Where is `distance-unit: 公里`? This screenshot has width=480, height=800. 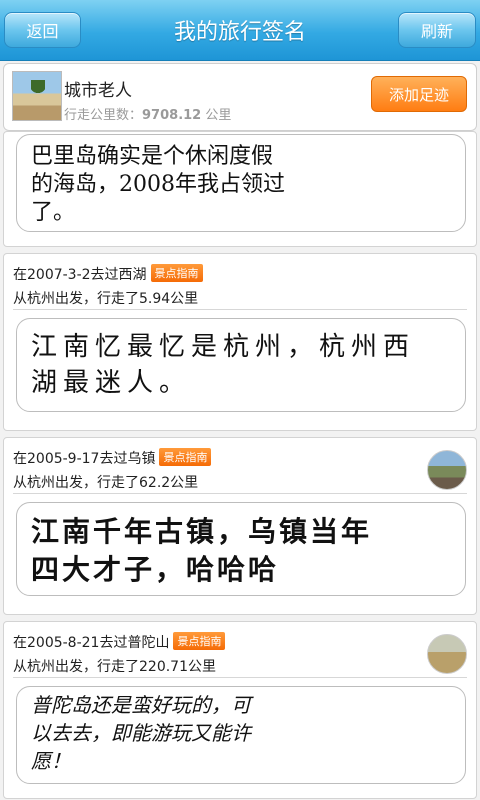 distance-unit: 公里 is located at coordinates (216, 115).